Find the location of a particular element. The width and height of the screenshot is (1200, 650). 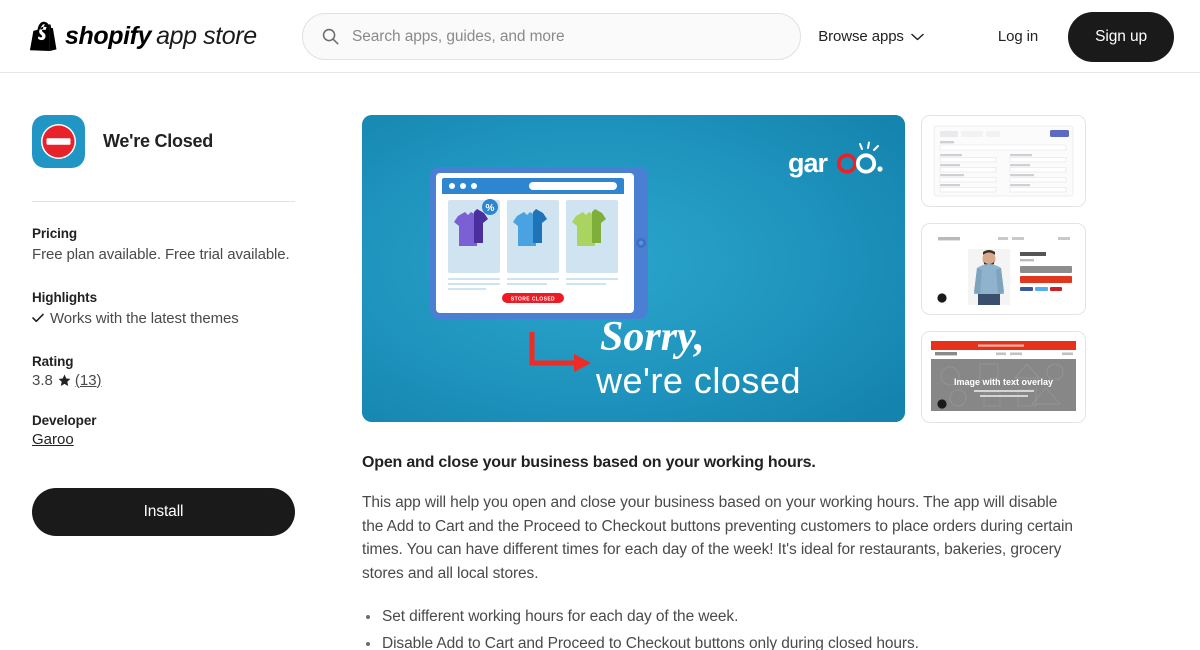

rating-score: 3.8 is located at coordinates (42, 380).